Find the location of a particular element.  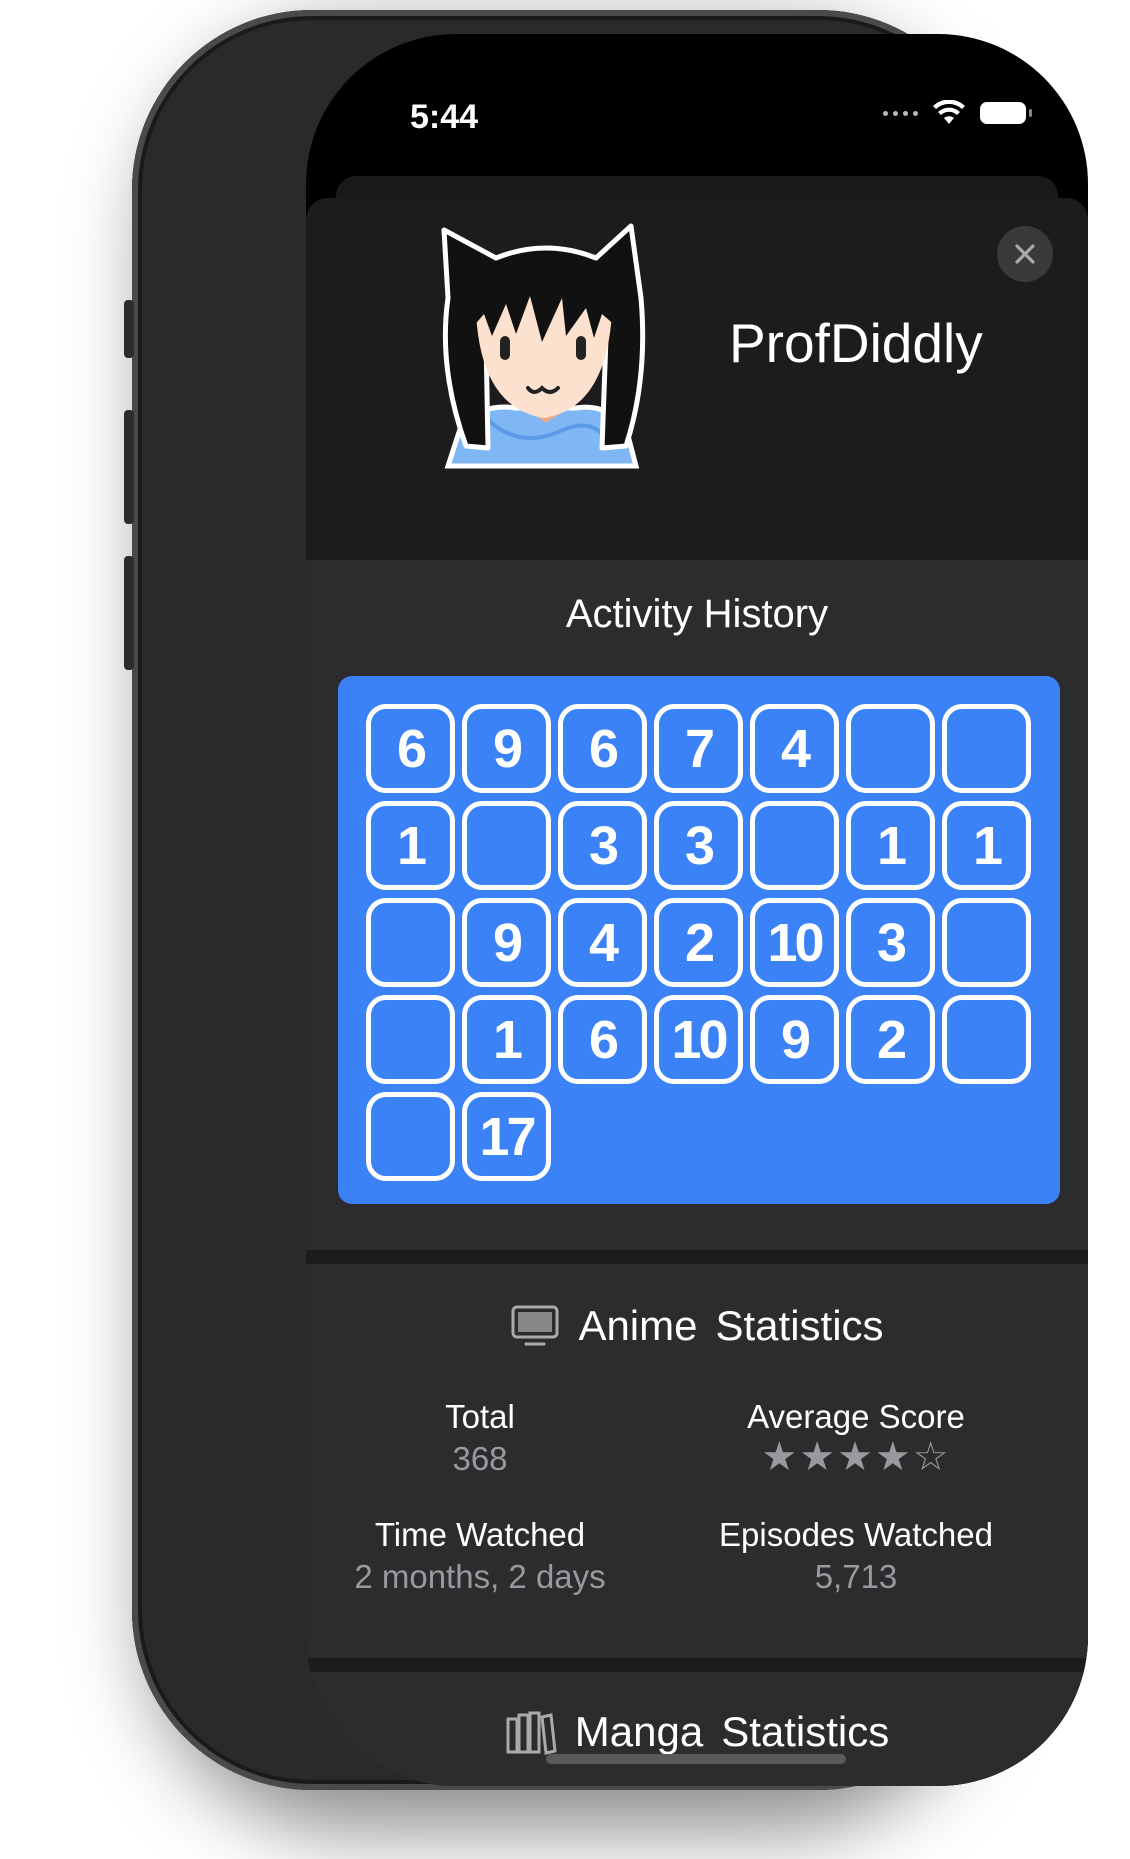

episodes-watched-label: Episodes Watched is located at coordinates (856, 1534).